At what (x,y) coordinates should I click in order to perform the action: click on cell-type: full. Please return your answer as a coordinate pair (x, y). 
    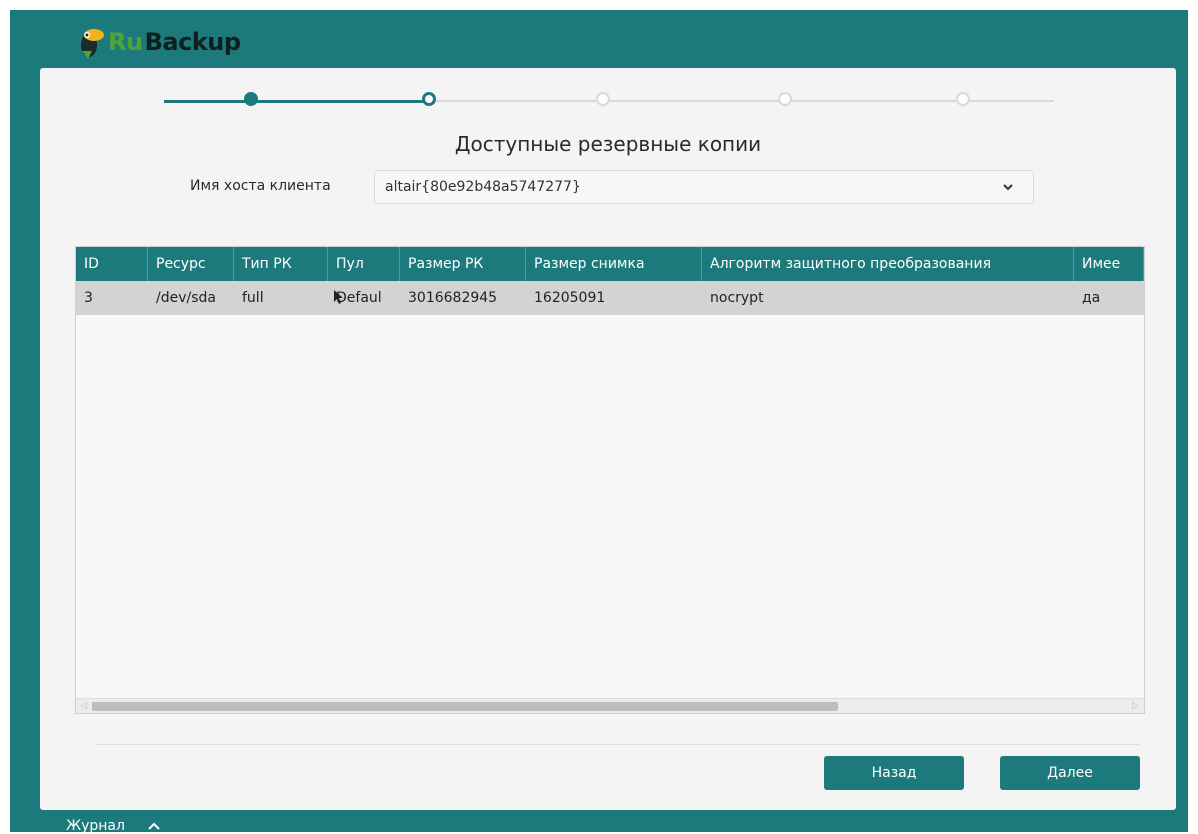
    Looking at the image, I should click on (253, 298).